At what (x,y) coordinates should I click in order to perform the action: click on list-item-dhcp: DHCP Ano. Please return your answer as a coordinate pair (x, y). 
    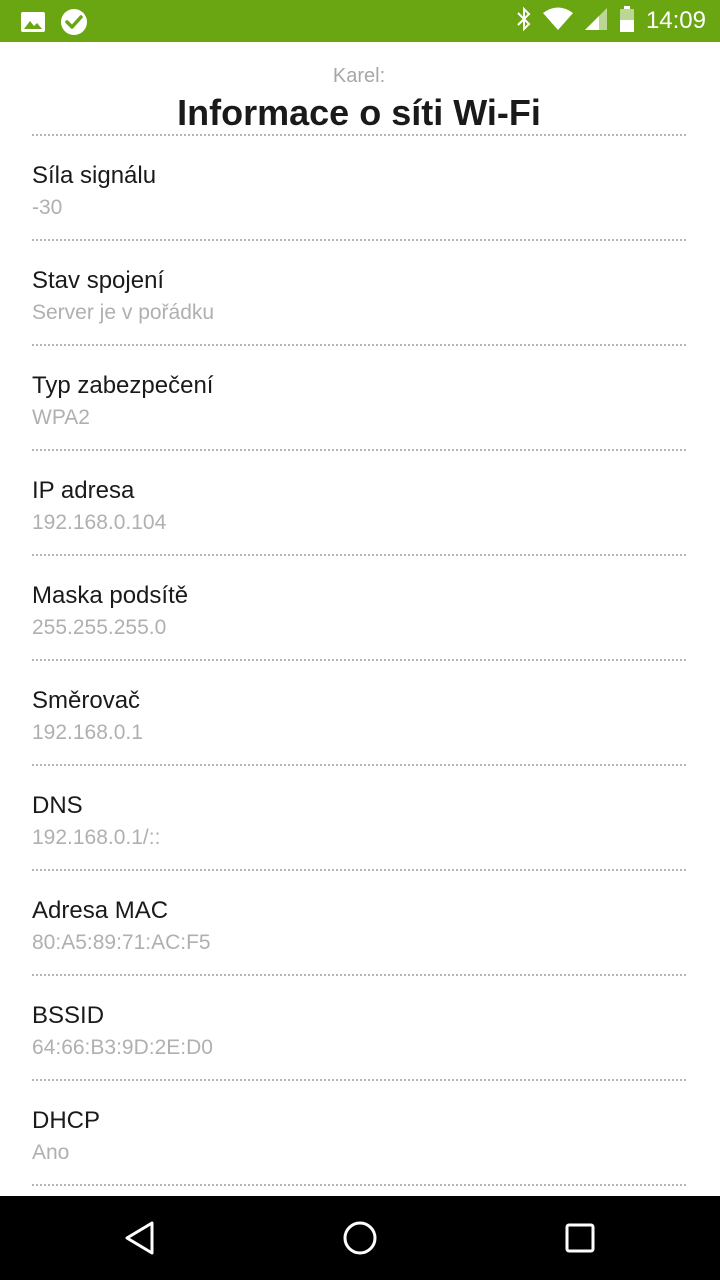
    Looking at the image, I should click on (359, 1133).